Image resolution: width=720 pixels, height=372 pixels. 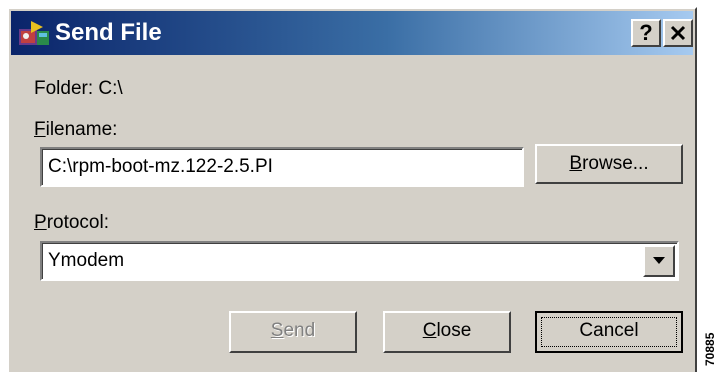 I want to click on protocol-dropdown-arrow, so click(x=659, y=261).